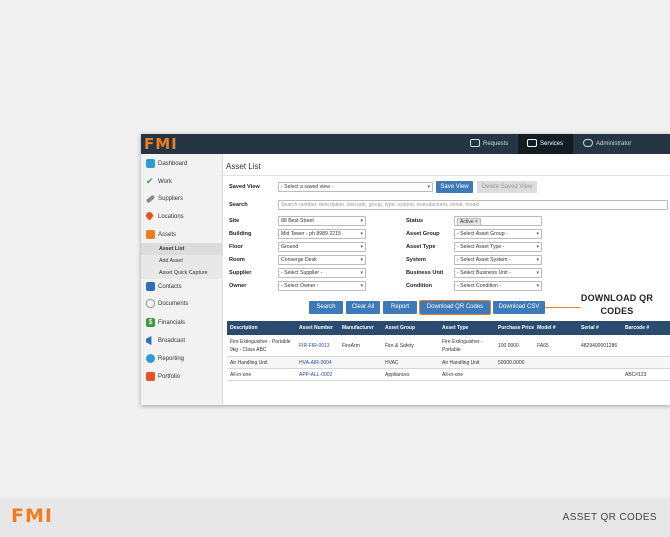 The width and height of the screenshot is (670, 537). What do you see at coordinates (358, 328) in the screenshot?
I see `column-header: Manufacturer` at bounding box center [358, 328].